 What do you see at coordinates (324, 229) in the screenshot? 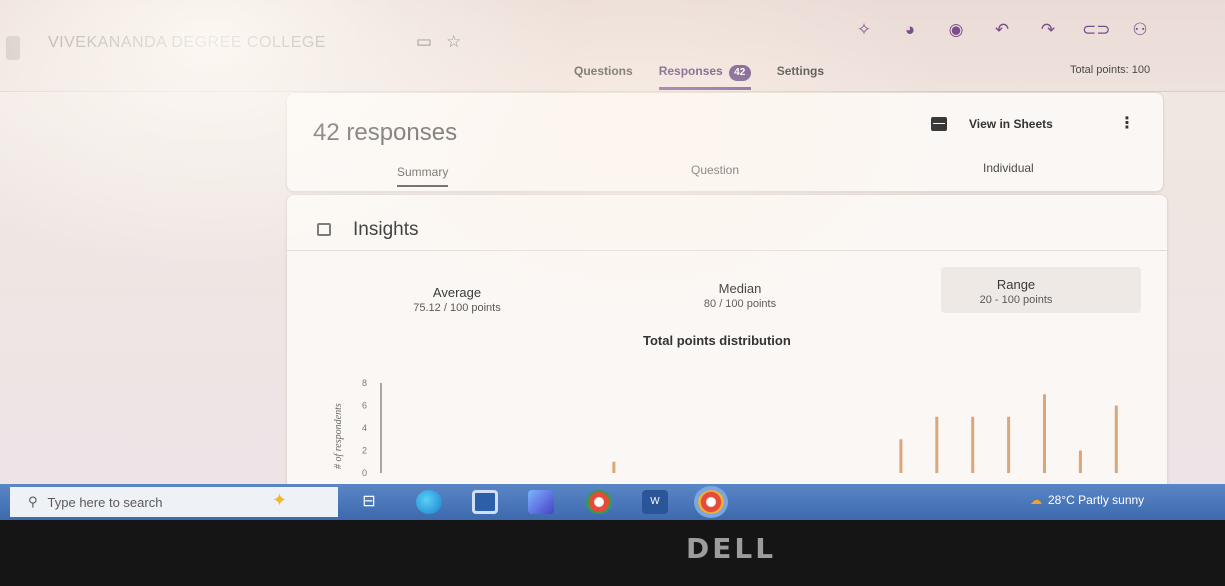
I see `insights-icon` at bounding box center [324, 229].